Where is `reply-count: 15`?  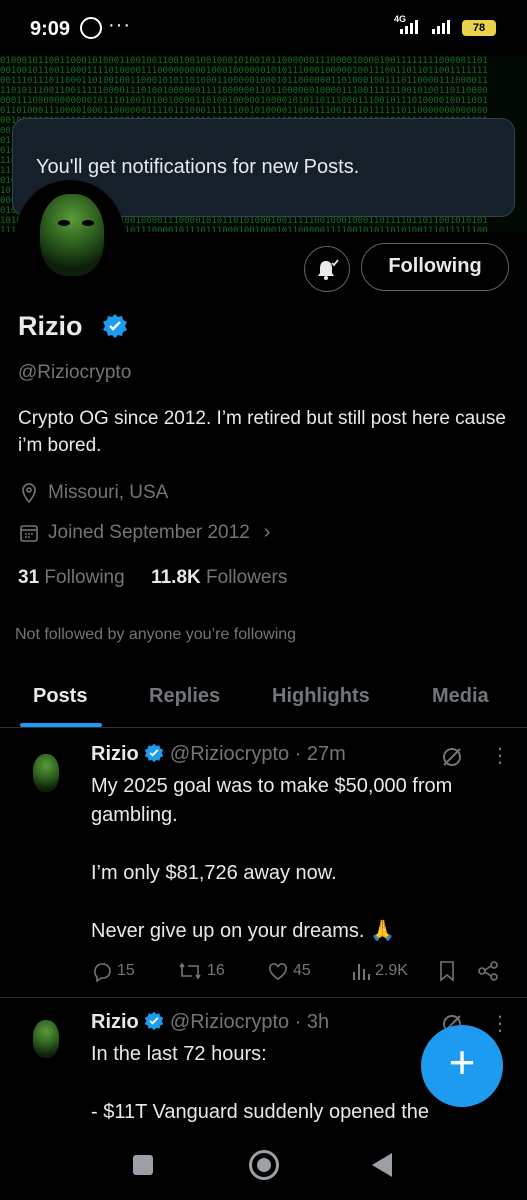 reply-count: 15 is located at coordinates (126, 970).